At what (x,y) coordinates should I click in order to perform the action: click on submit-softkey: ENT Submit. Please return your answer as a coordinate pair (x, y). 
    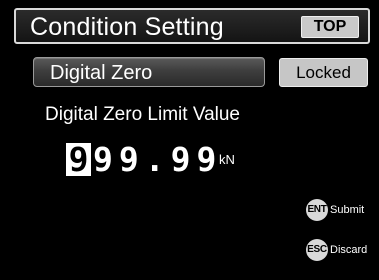
    Looking at the image, I should click on (335, 210).